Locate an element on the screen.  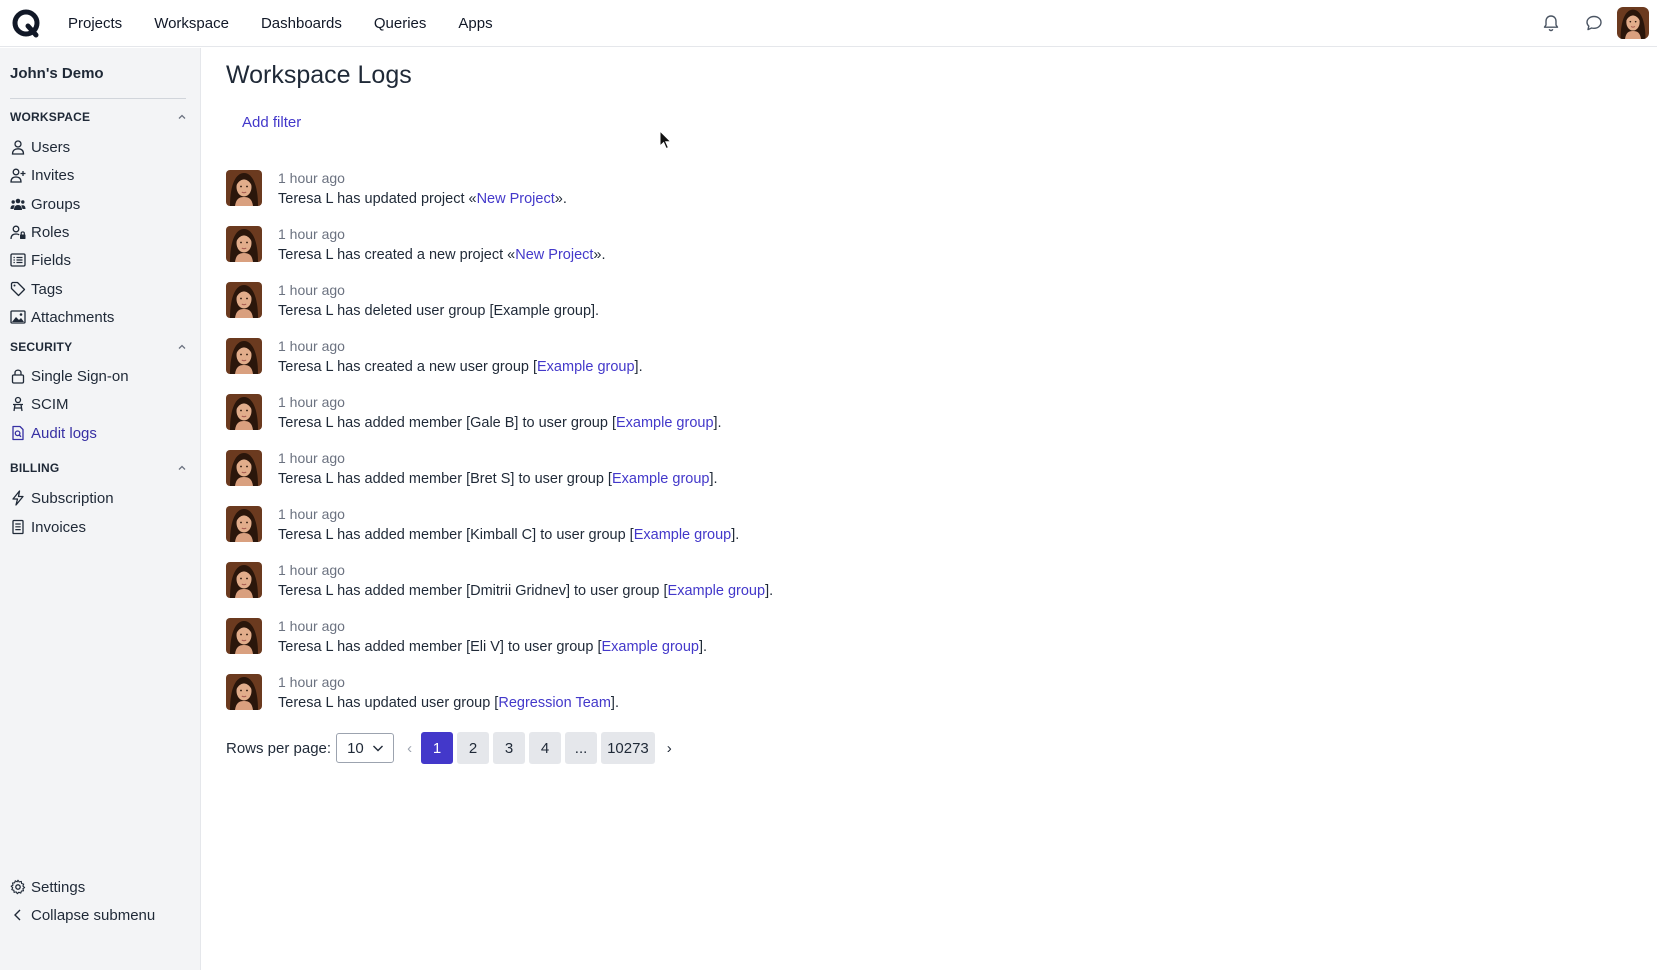
mouse-cursor-icon is located at coordinates (666, 140).